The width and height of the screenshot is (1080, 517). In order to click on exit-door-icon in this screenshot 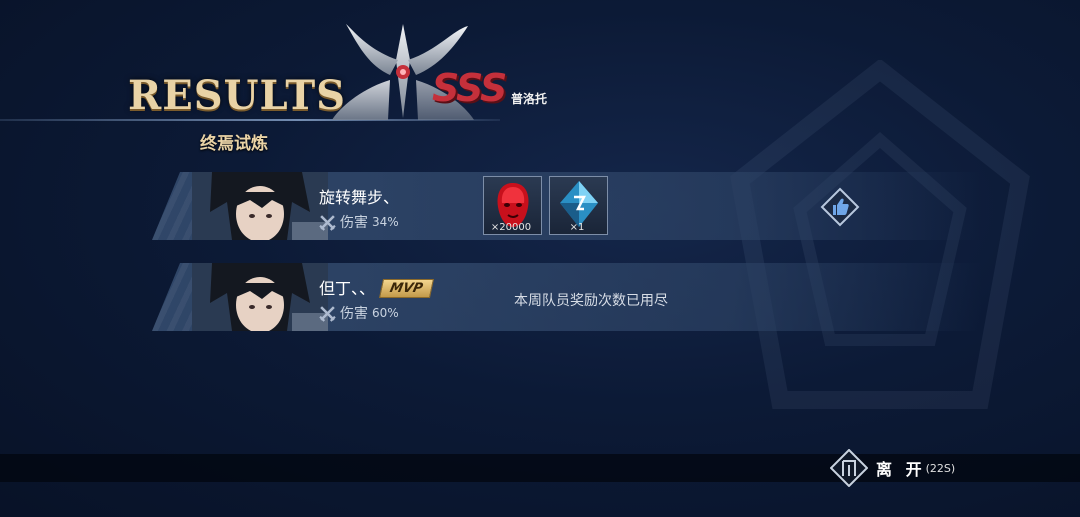, I will do `click(849, 468)`.